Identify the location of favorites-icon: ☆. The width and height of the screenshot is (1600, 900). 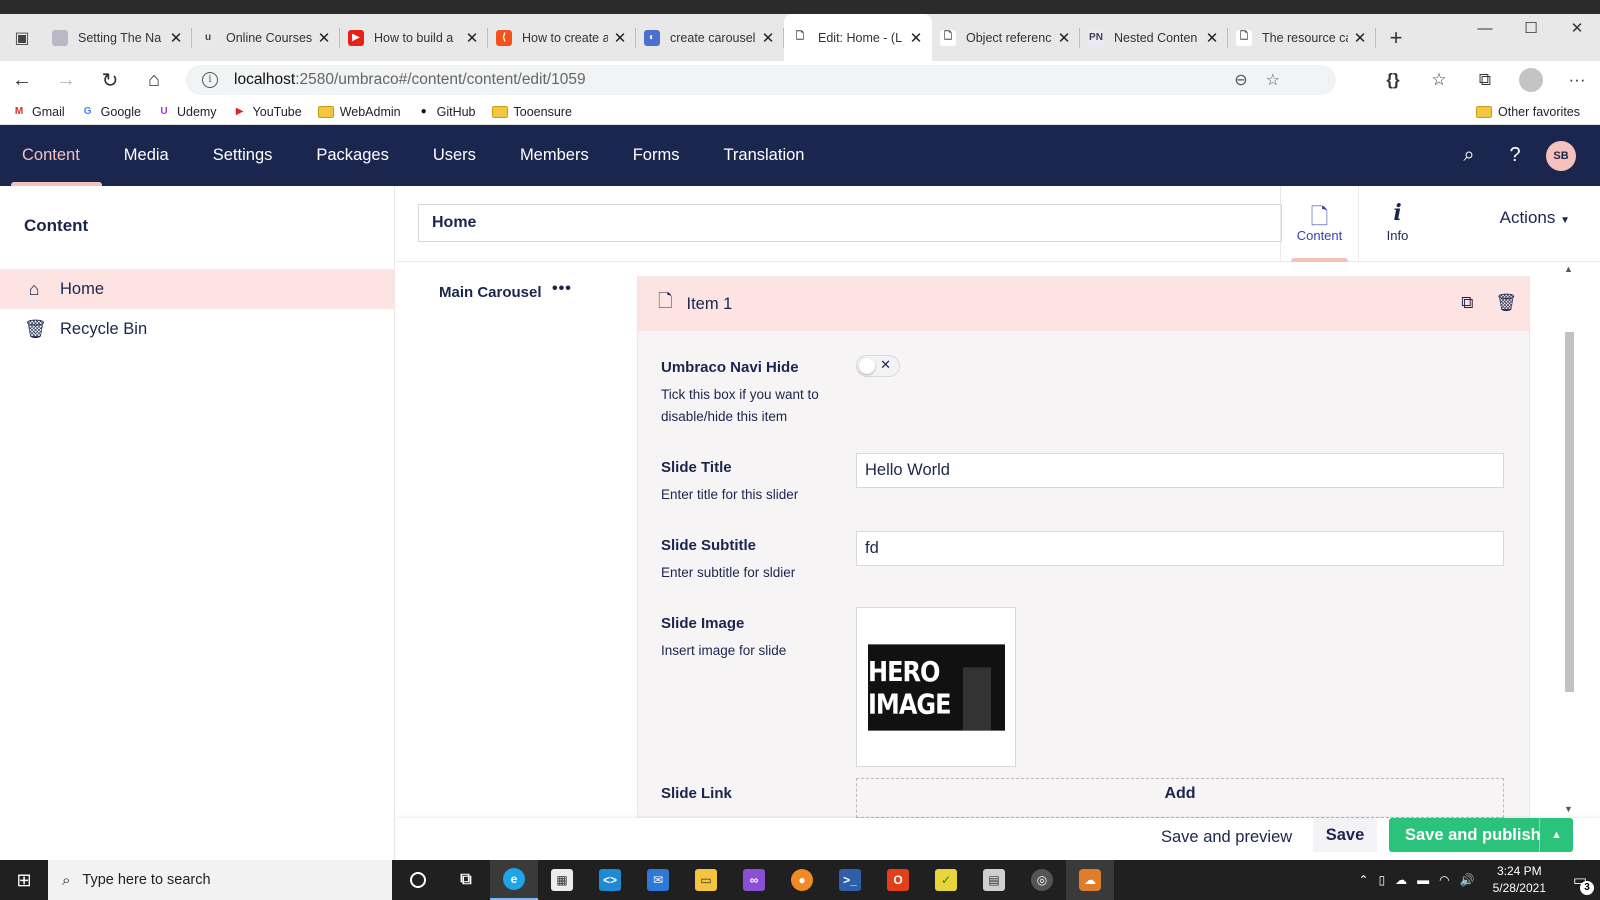
(1439, 80).